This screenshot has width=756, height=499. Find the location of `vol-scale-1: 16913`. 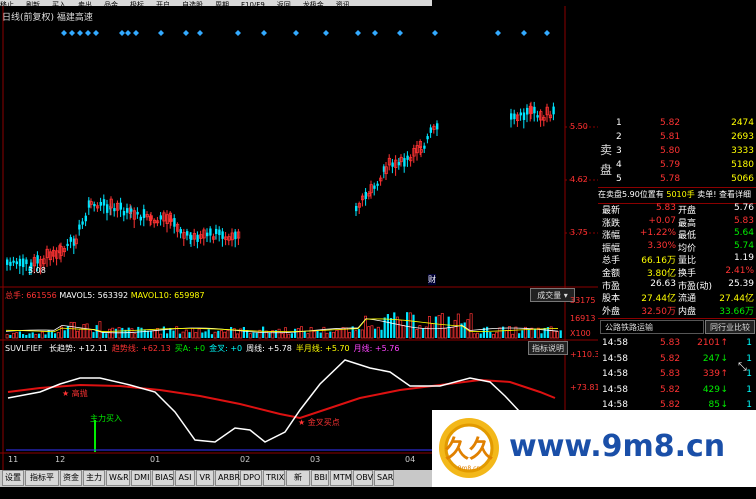

vol-scale-1: 16913 is located at coordinates (583, 318).